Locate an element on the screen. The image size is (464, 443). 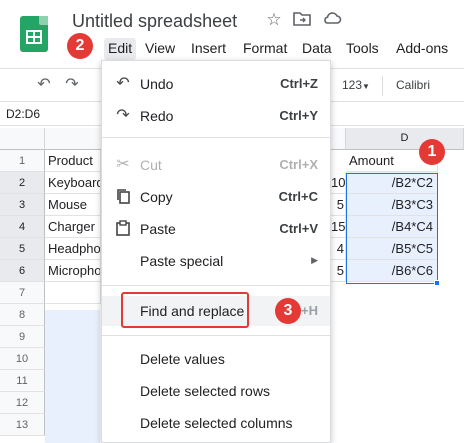
cell-c2: 10 is located at coordinates (338, 183).